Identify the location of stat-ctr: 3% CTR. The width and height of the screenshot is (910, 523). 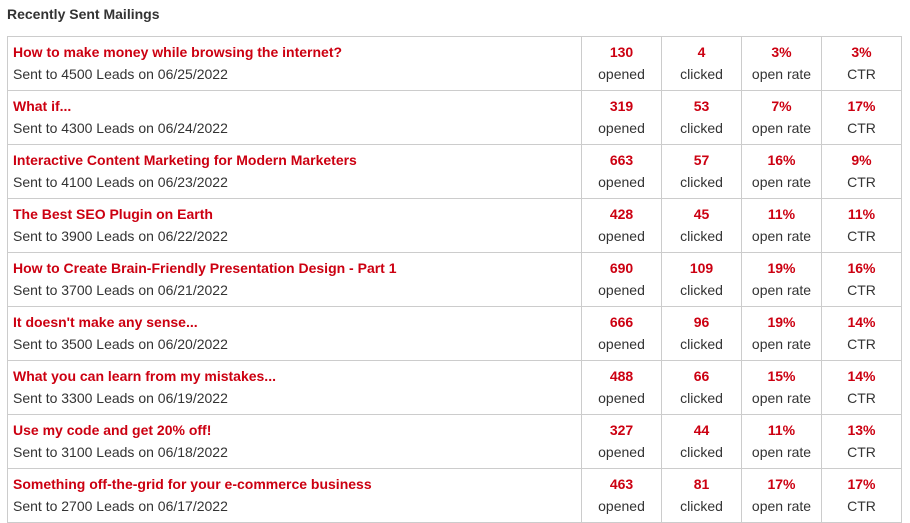
(861, 63).